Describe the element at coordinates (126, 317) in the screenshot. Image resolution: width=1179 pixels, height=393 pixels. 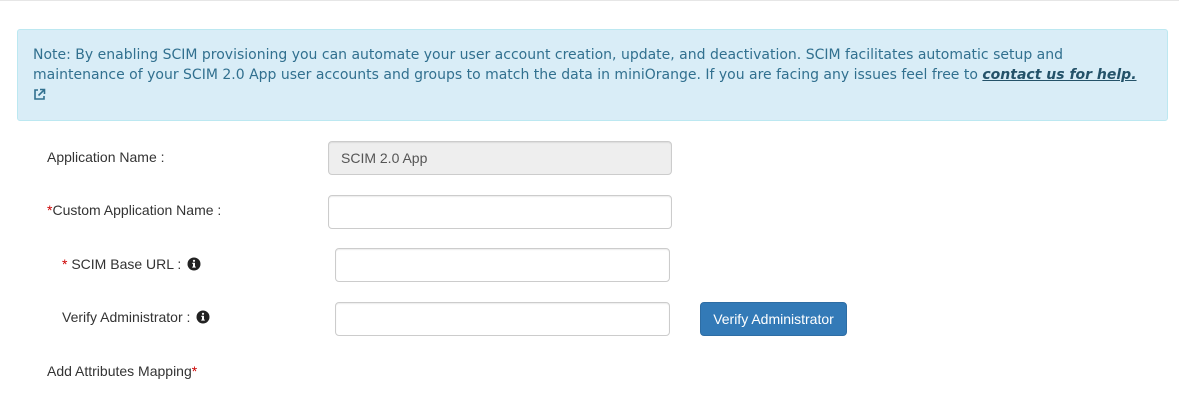
I see `verify-administrator-label-text: Verify Administrator :` at that location.